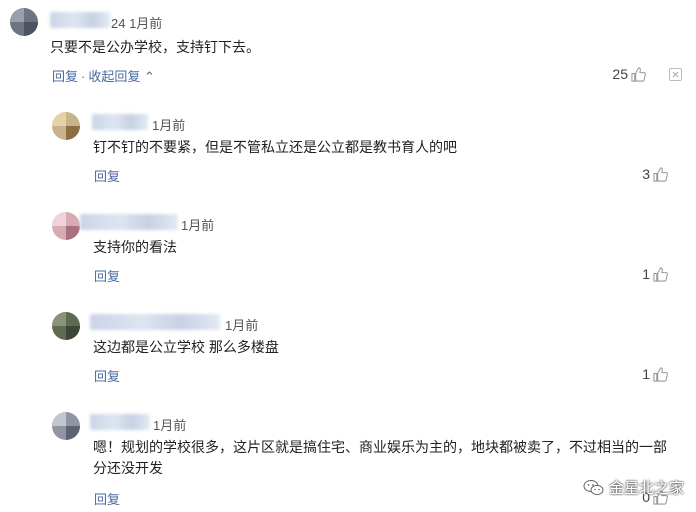 Image resolution: width=696 pixels, height=512 pixels. What do you see at coordinates (593, 487) in the screenshot?
I see `wechat-icon` at bounding box center [593, 487].